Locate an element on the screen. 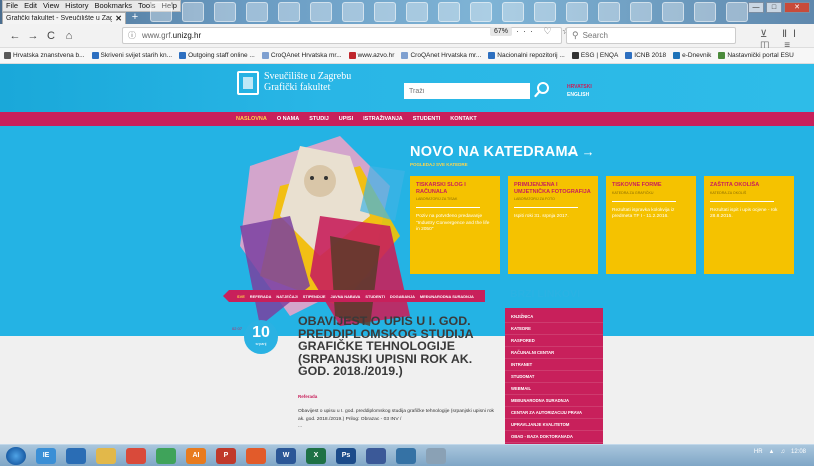 The width and height of the screenshot is (814, 466). volume-icon: ♫ is located at coordinates (782, 452).